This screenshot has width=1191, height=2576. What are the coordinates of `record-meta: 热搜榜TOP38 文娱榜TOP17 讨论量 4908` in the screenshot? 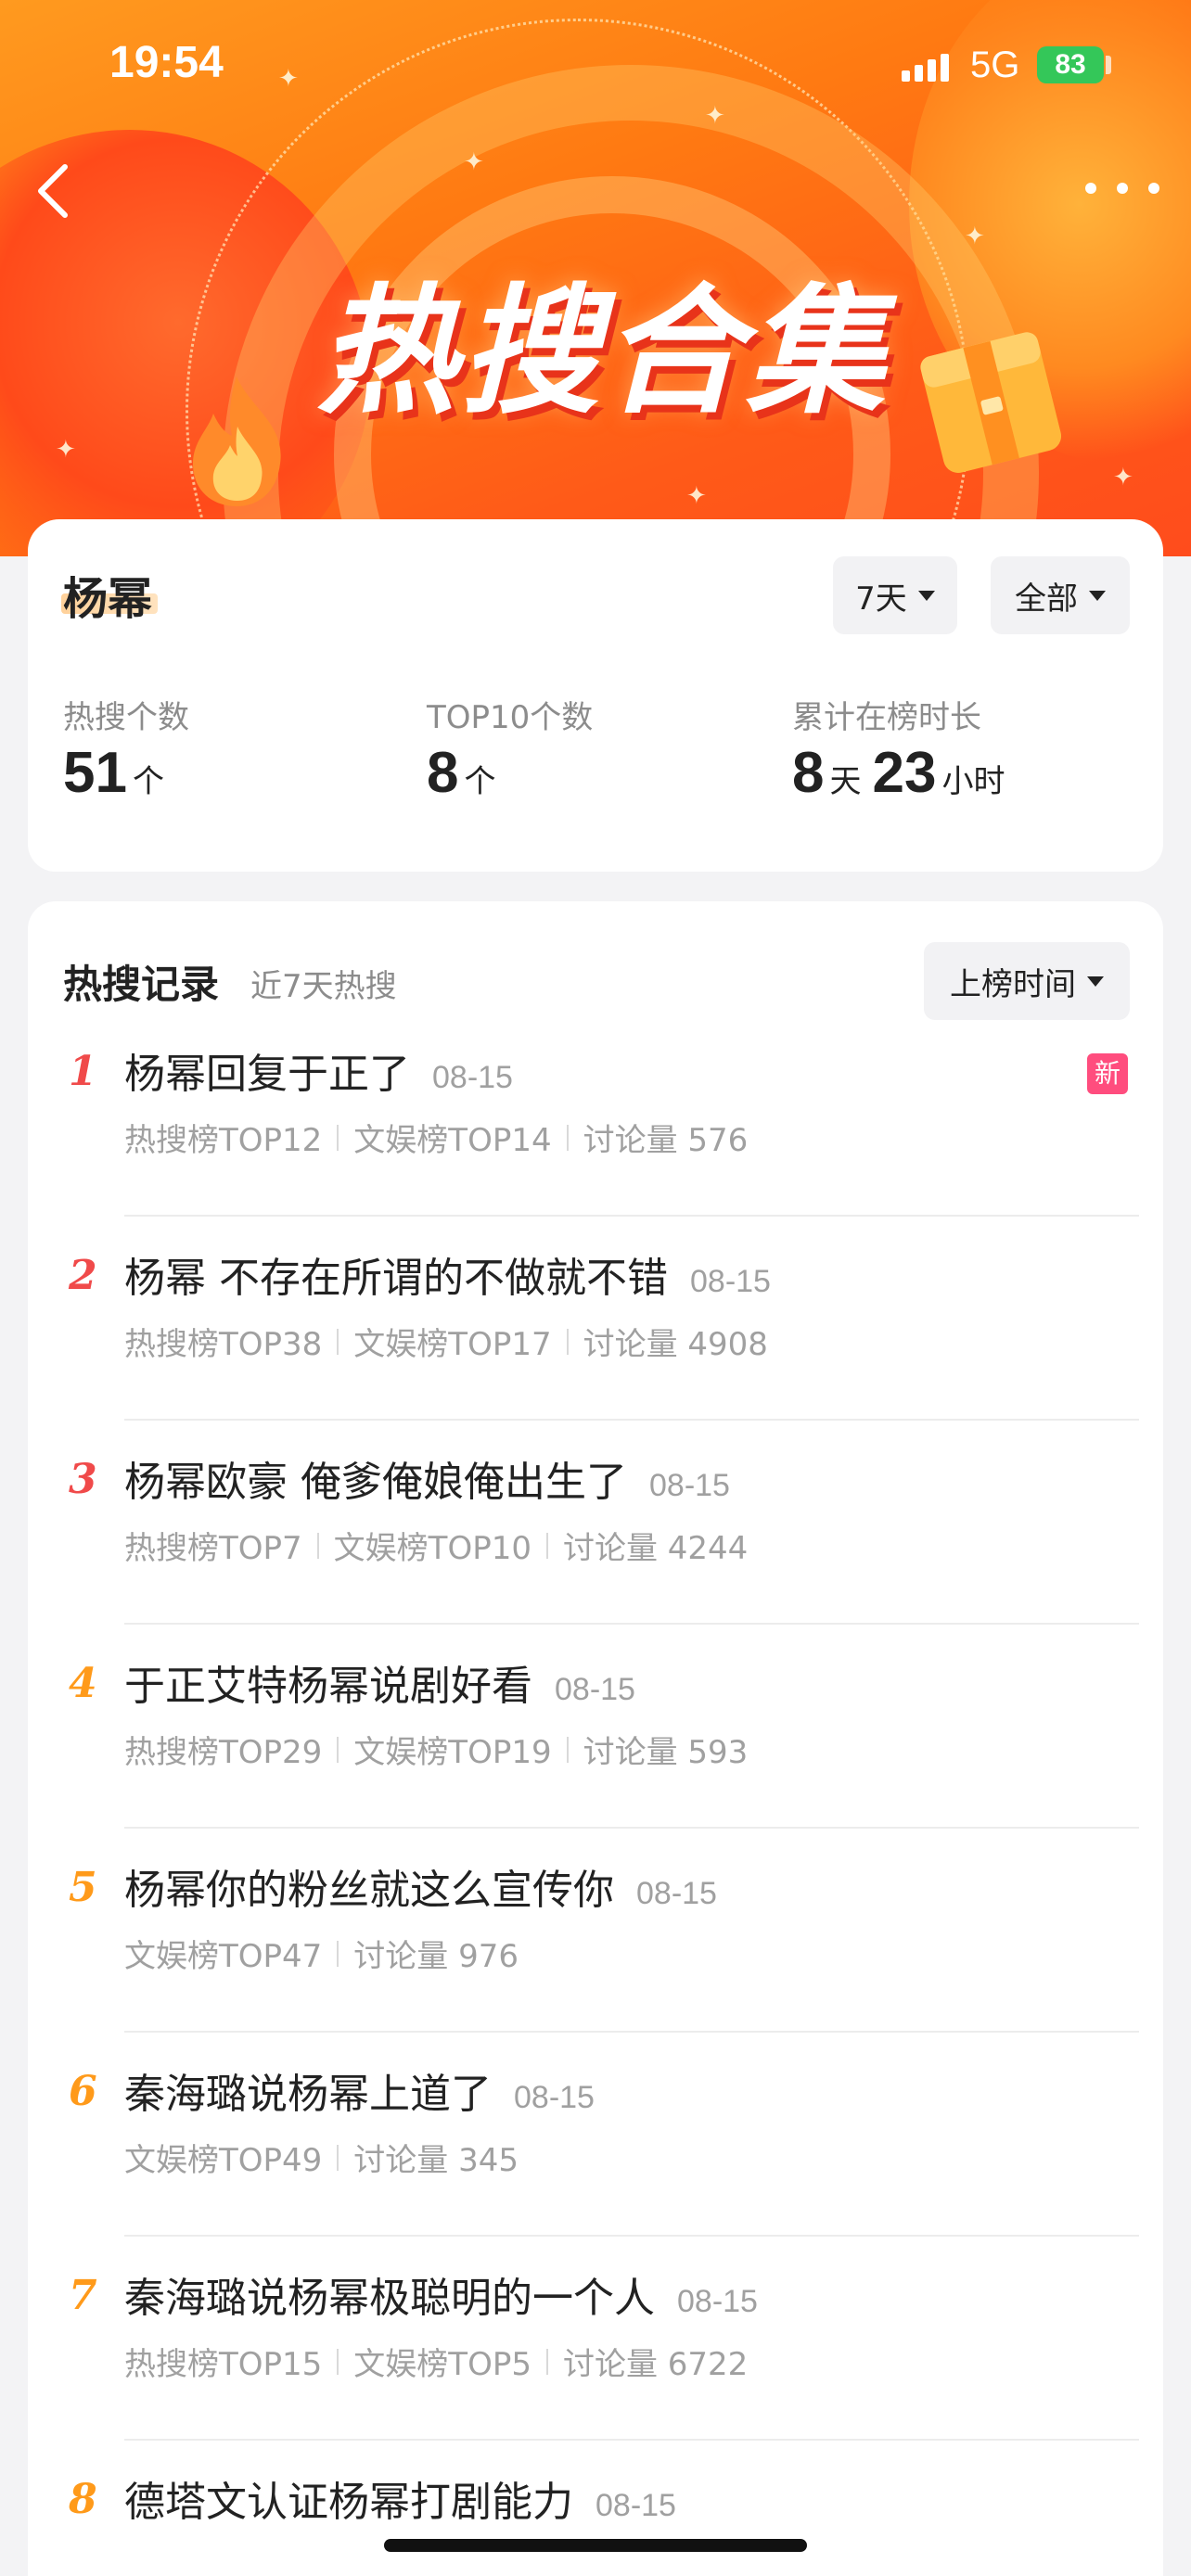 It's located at (446, 1341).